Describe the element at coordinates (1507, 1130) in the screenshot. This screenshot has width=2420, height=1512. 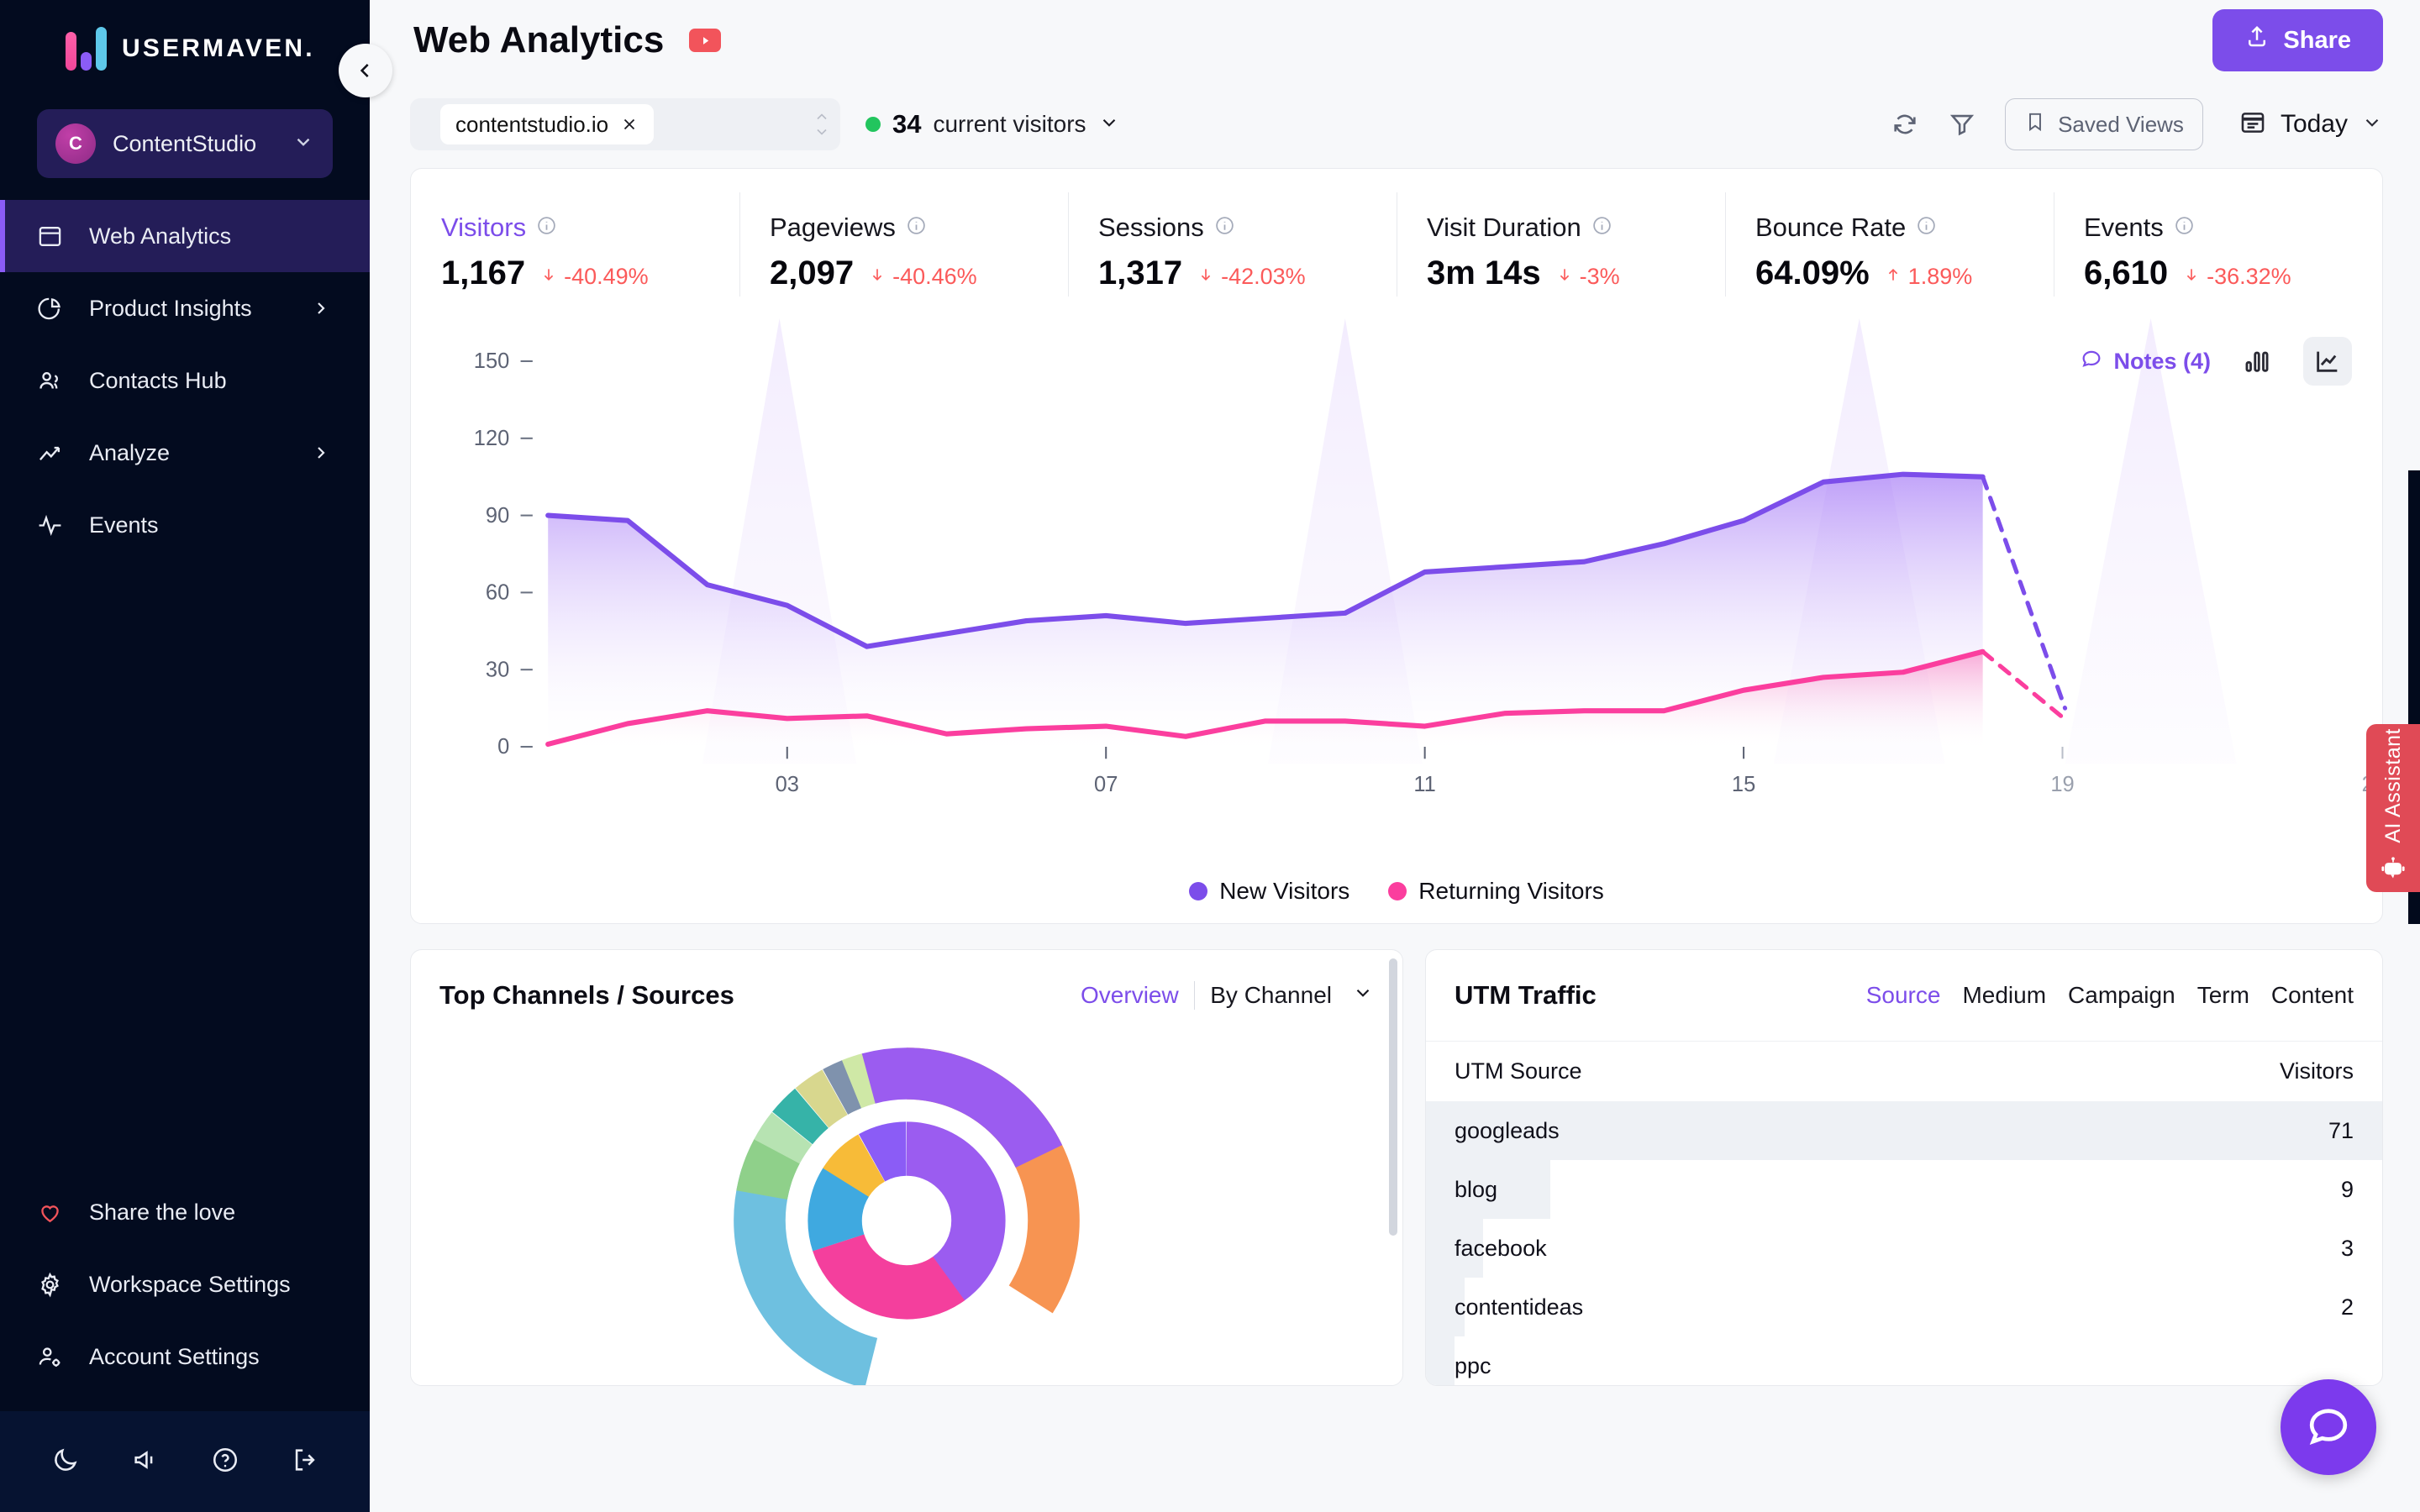
I see `row-label: googleads` at that location.